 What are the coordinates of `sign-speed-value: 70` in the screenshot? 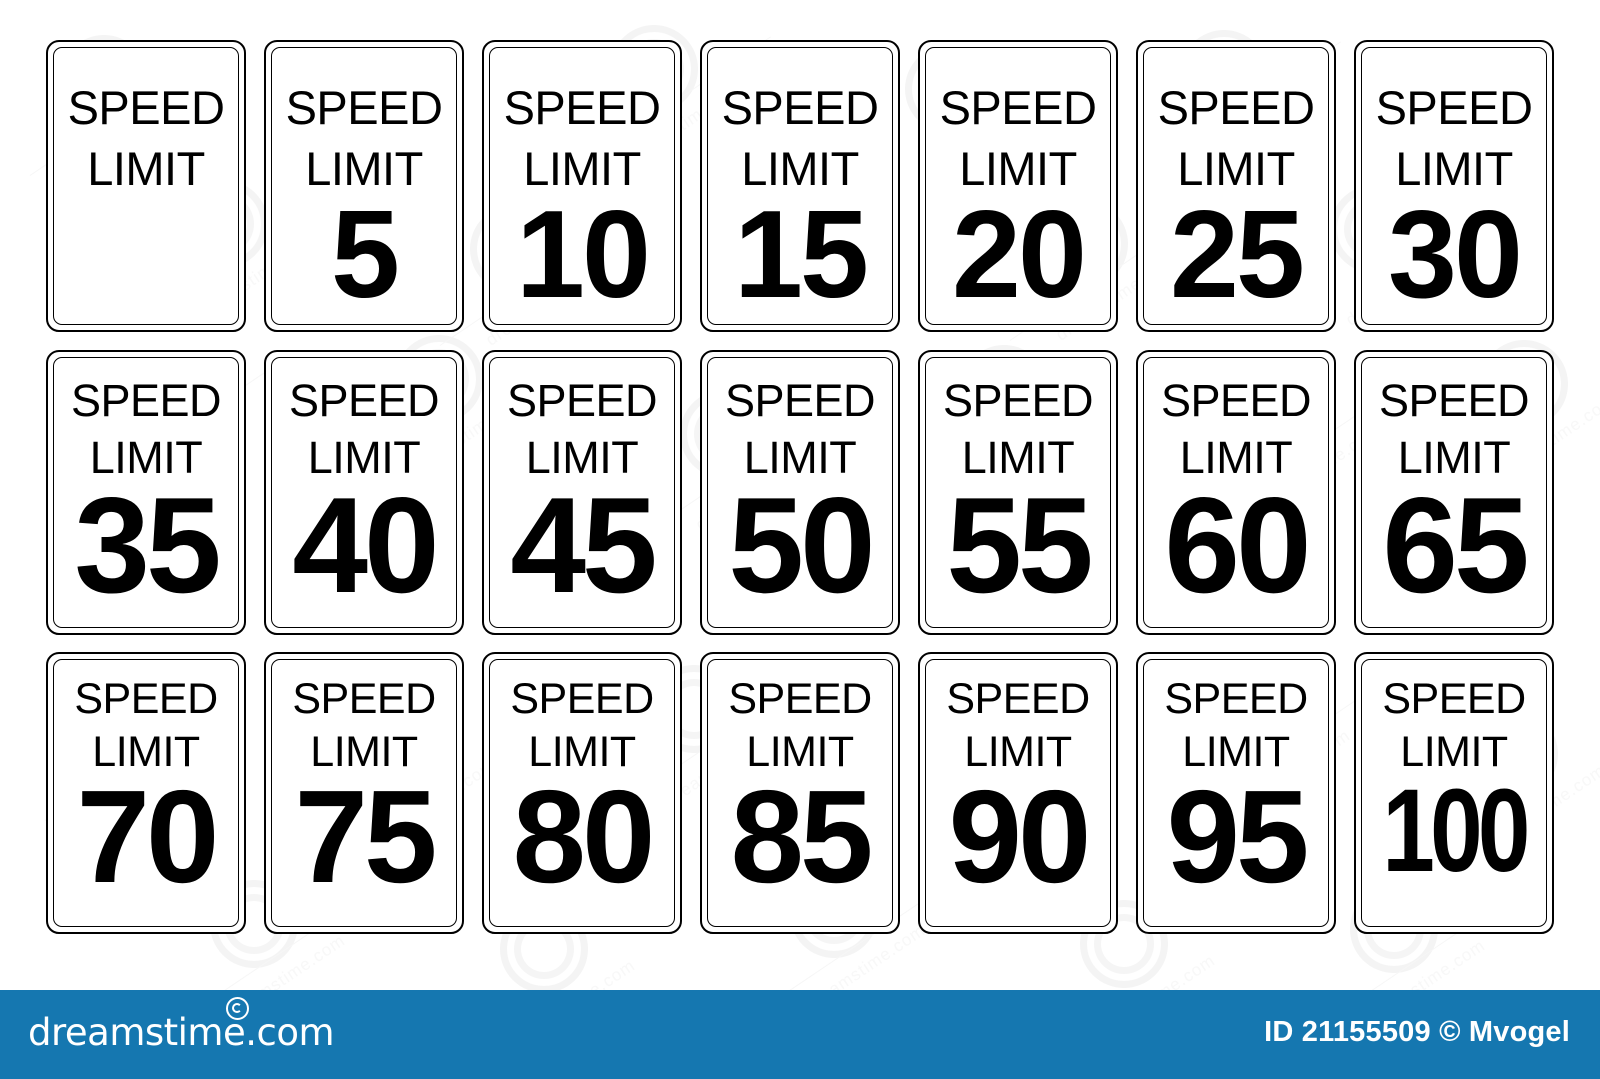 It's located at (148, 836).